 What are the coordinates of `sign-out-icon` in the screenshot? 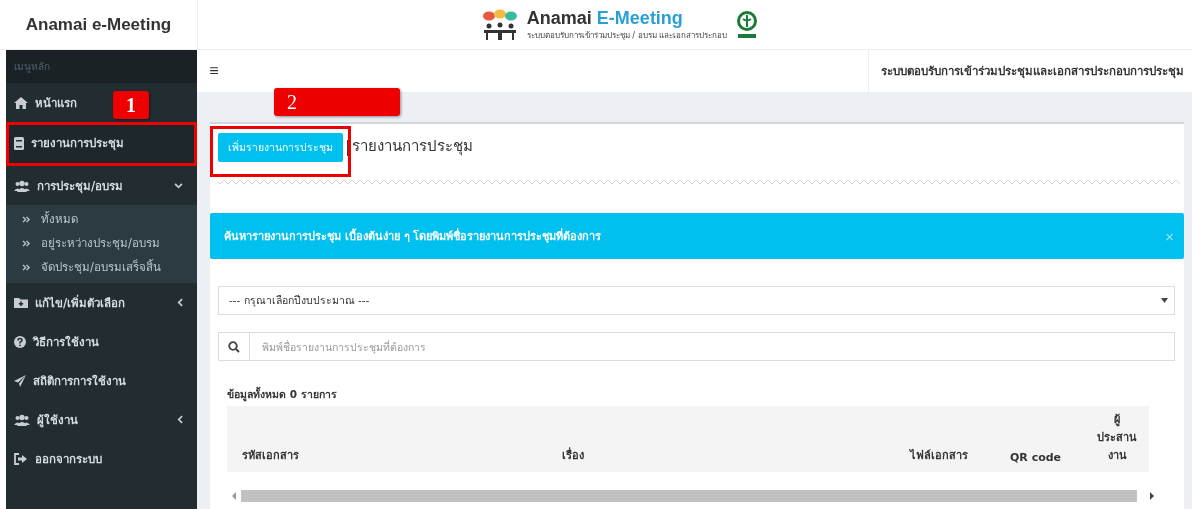 It's located at (21, 458).